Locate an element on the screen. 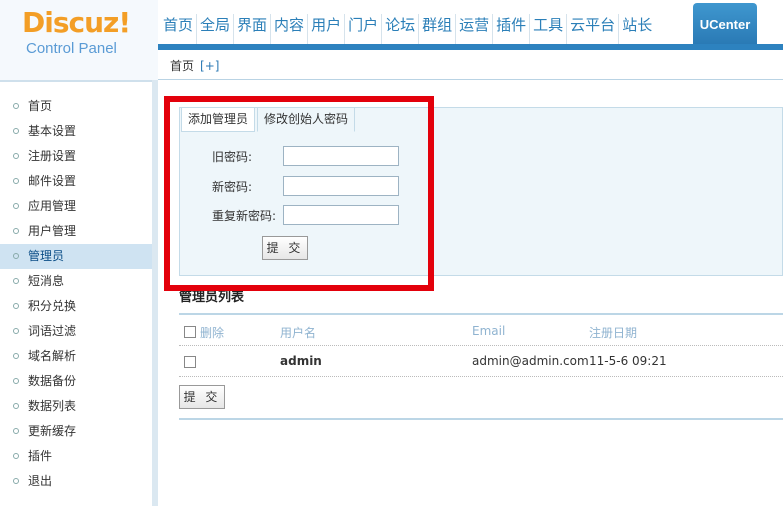 This screenshot has height=506, width=783. admin-list-submit-button: 提 交 is located at coordinates (202, 397).